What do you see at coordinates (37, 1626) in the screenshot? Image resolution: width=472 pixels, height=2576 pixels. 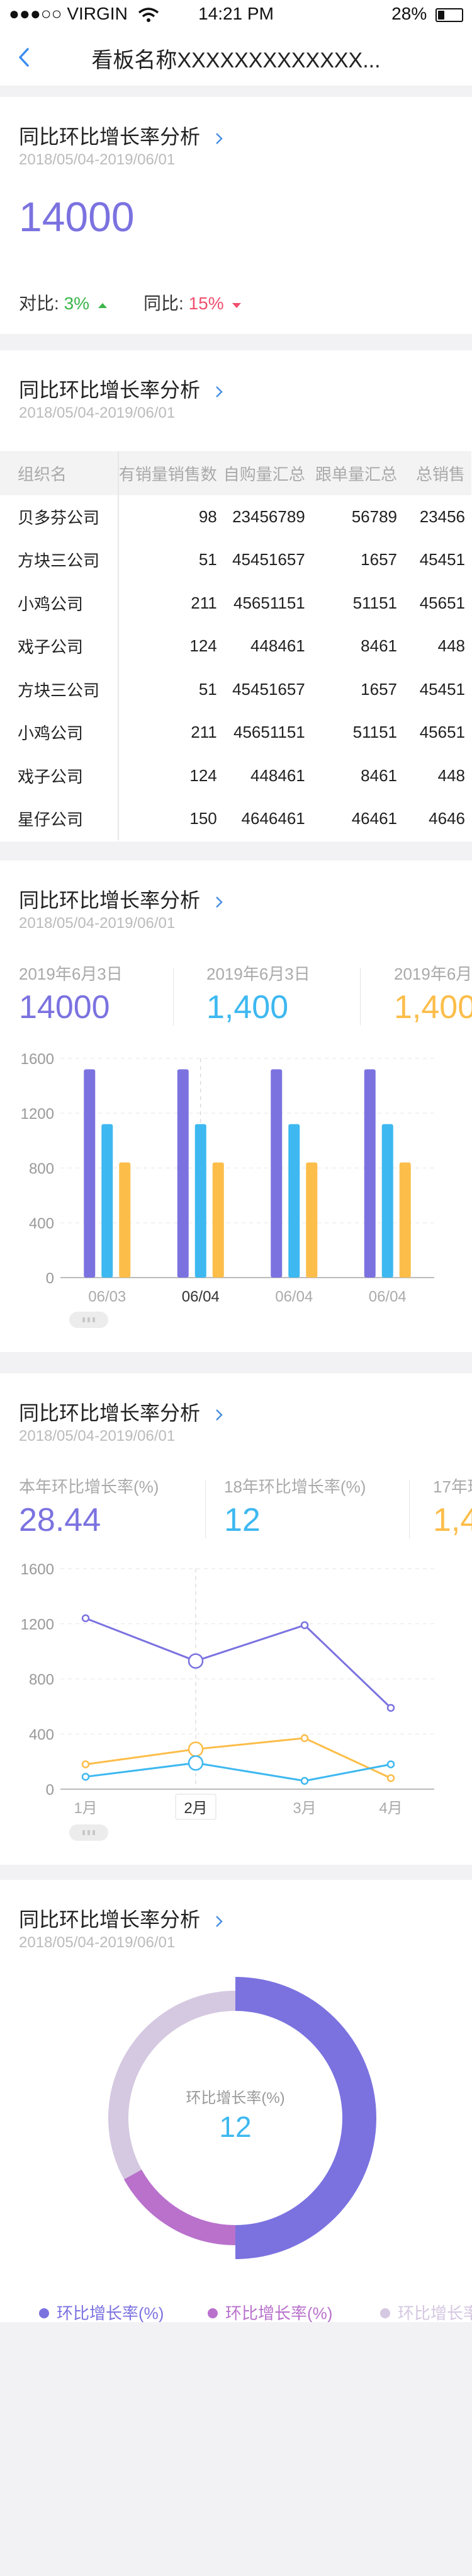 I see `y-tick-label: 1200` at bounding box center [37, 1626].